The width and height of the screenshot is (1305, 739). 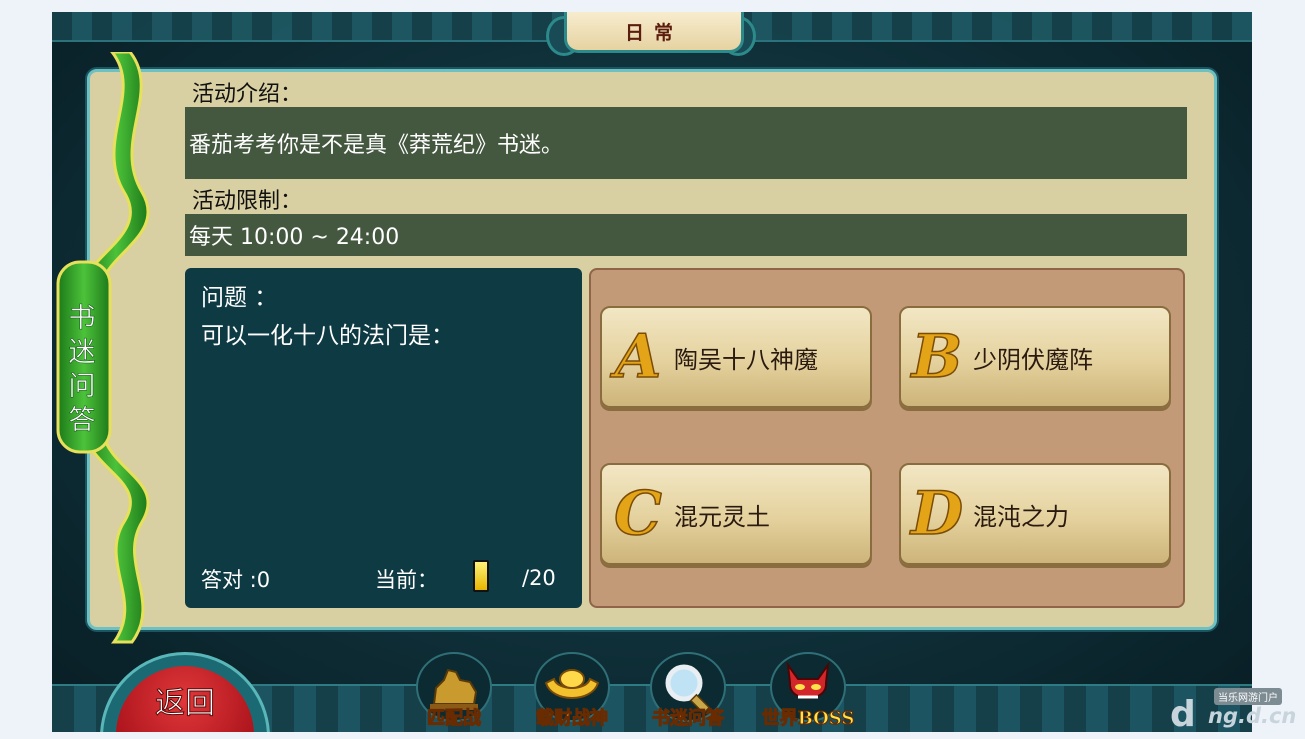 I want to click on intro-label: 活动介绍：, so click(x=247, y=94).